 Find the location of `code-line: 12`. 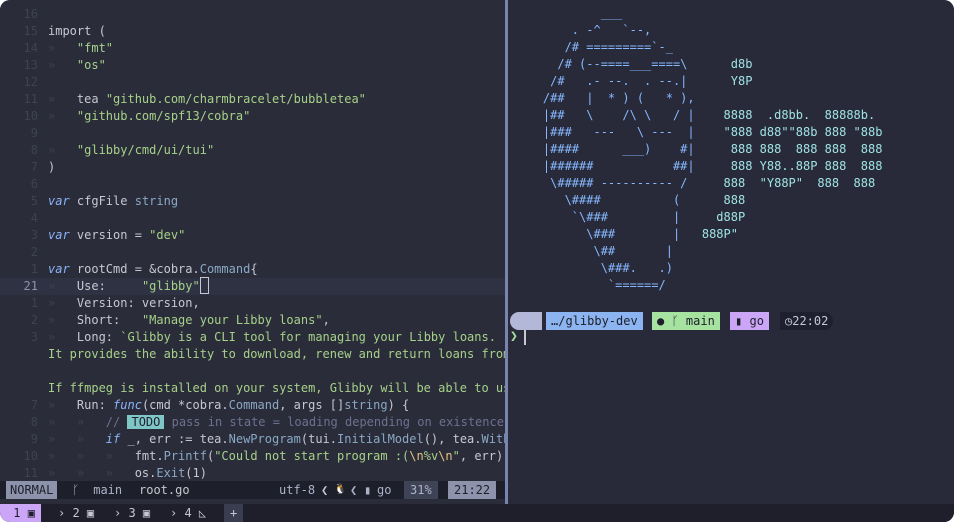

code-line: 12 is located at coordinates (252, 82).